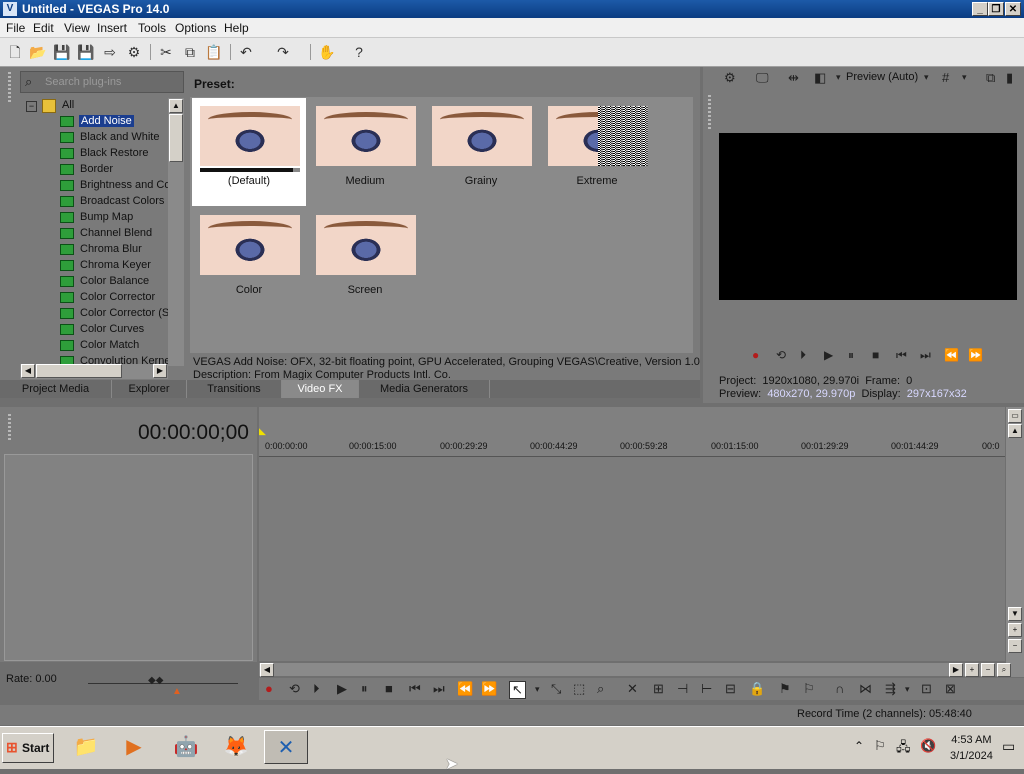 The width and height of the screenshot is (1024, 774). What do you see at coordinates (102, 82) in the screenshot?
I see `plugin-search: ⌕ Search plug-ins` at bounding box center [102, 82].